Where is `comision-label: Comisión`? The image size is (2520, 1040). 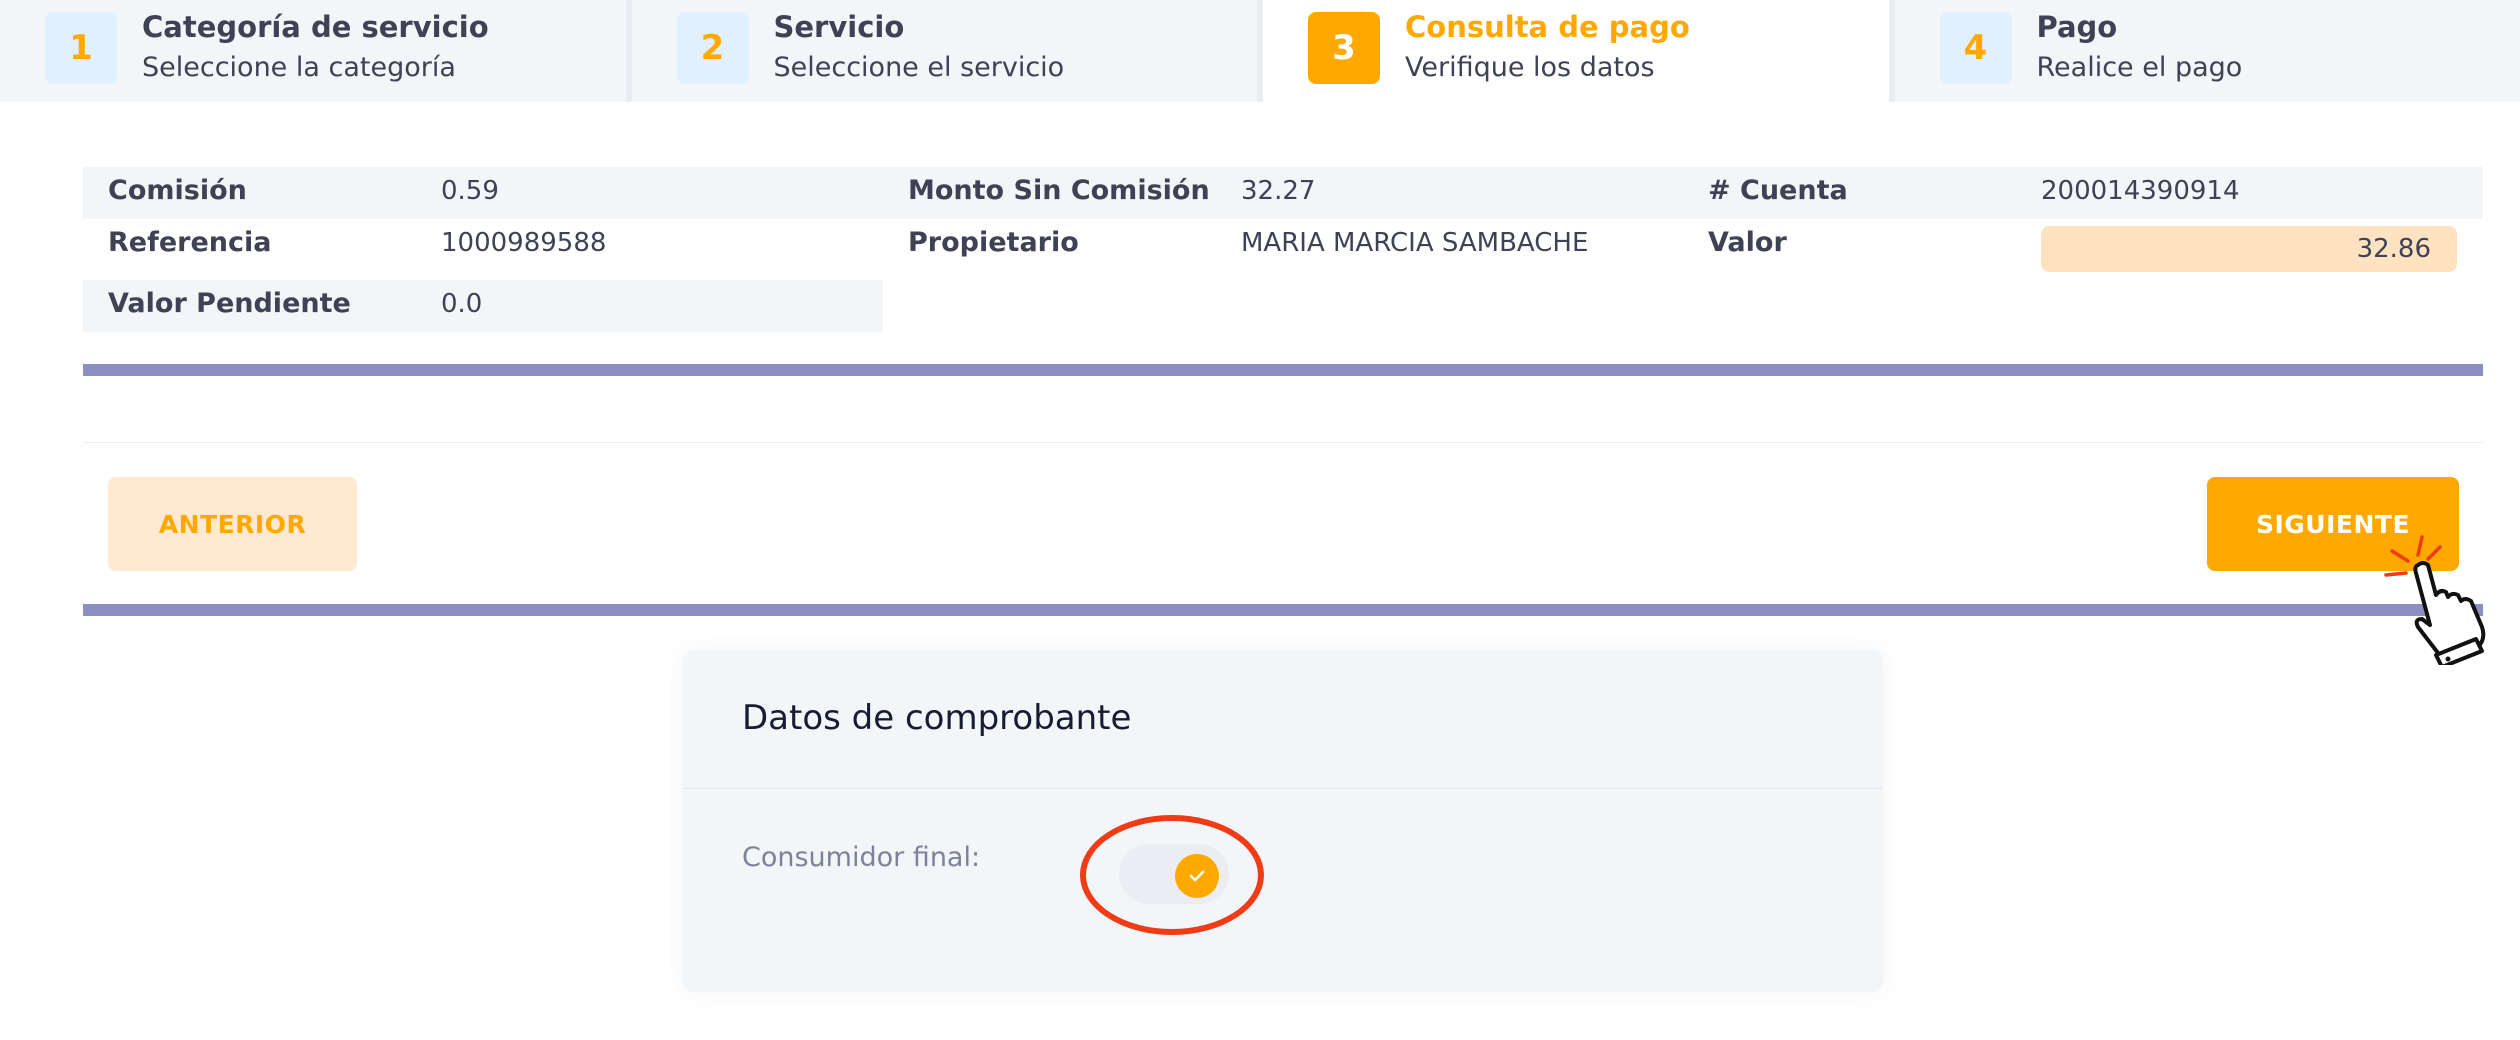
comision-label: Comisión is located at coordinates (177, 190).